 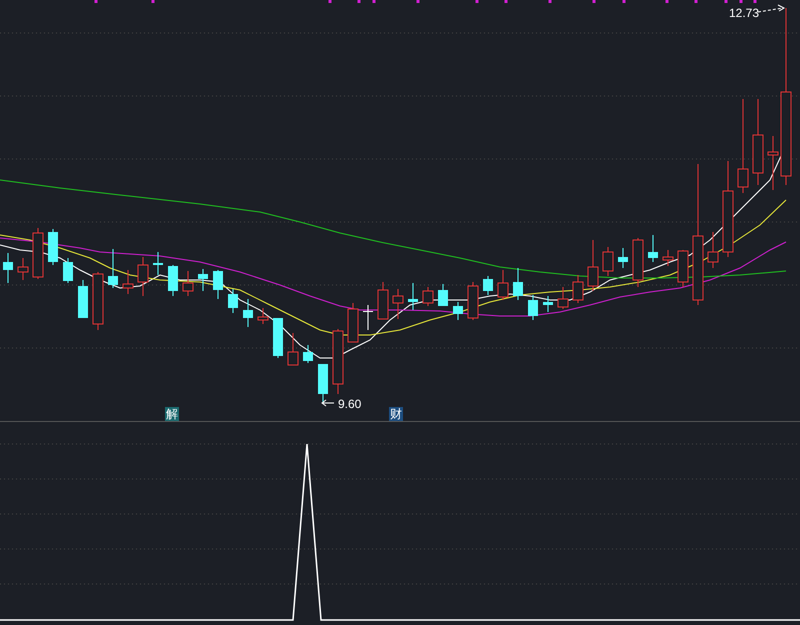 I want to click on low-price-label: 9.60, so click(x=350, y=404).